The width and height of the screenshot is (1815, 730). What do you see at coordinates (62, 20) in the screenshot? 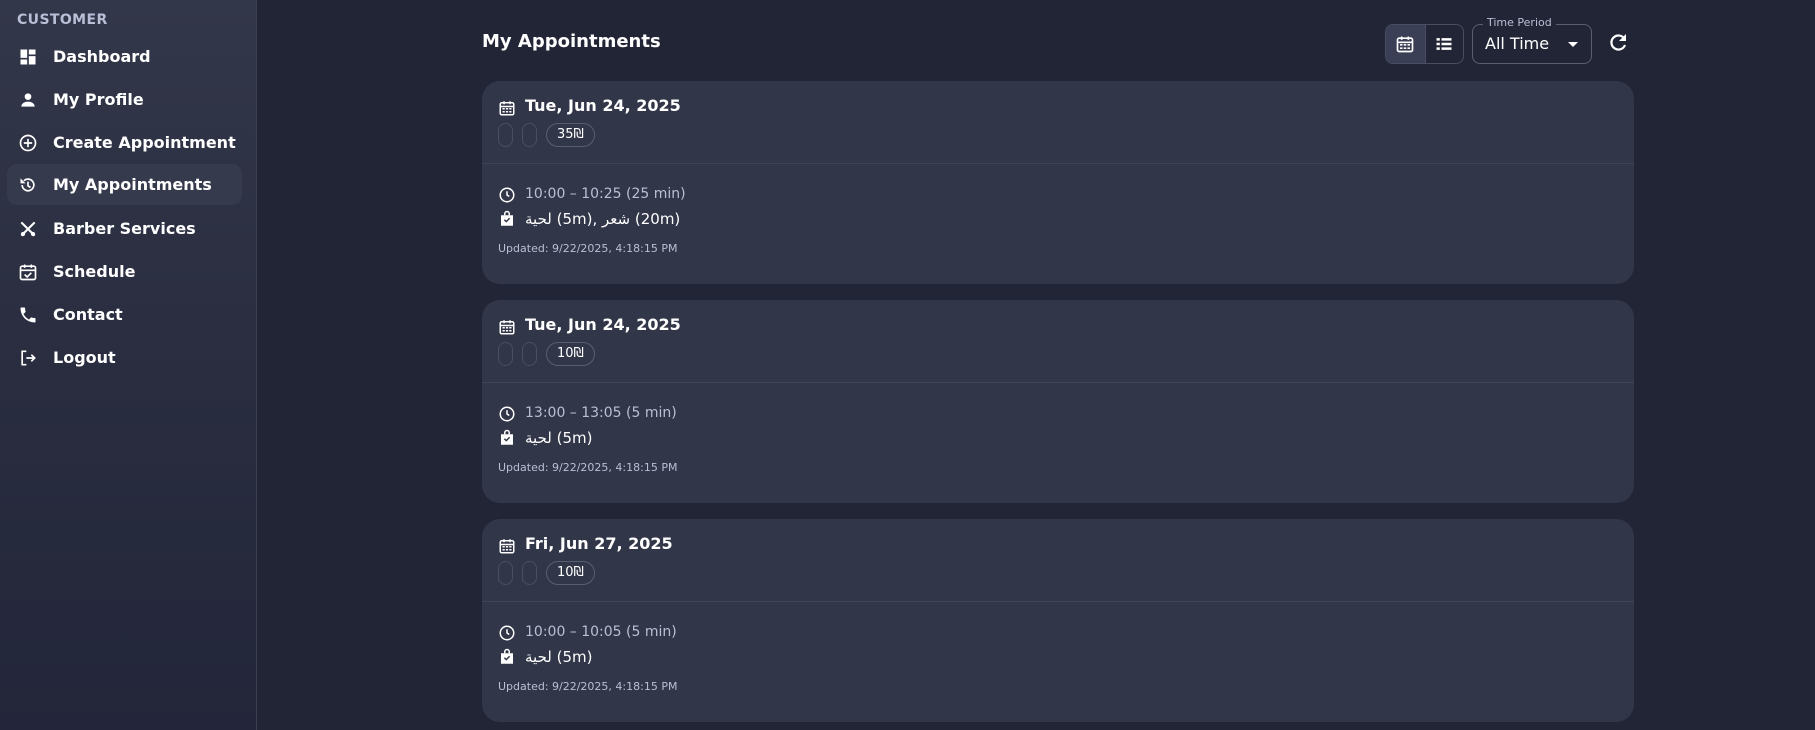
I see `sidebar-section-title: CUSTOMER` at bounding box center [62, 20].